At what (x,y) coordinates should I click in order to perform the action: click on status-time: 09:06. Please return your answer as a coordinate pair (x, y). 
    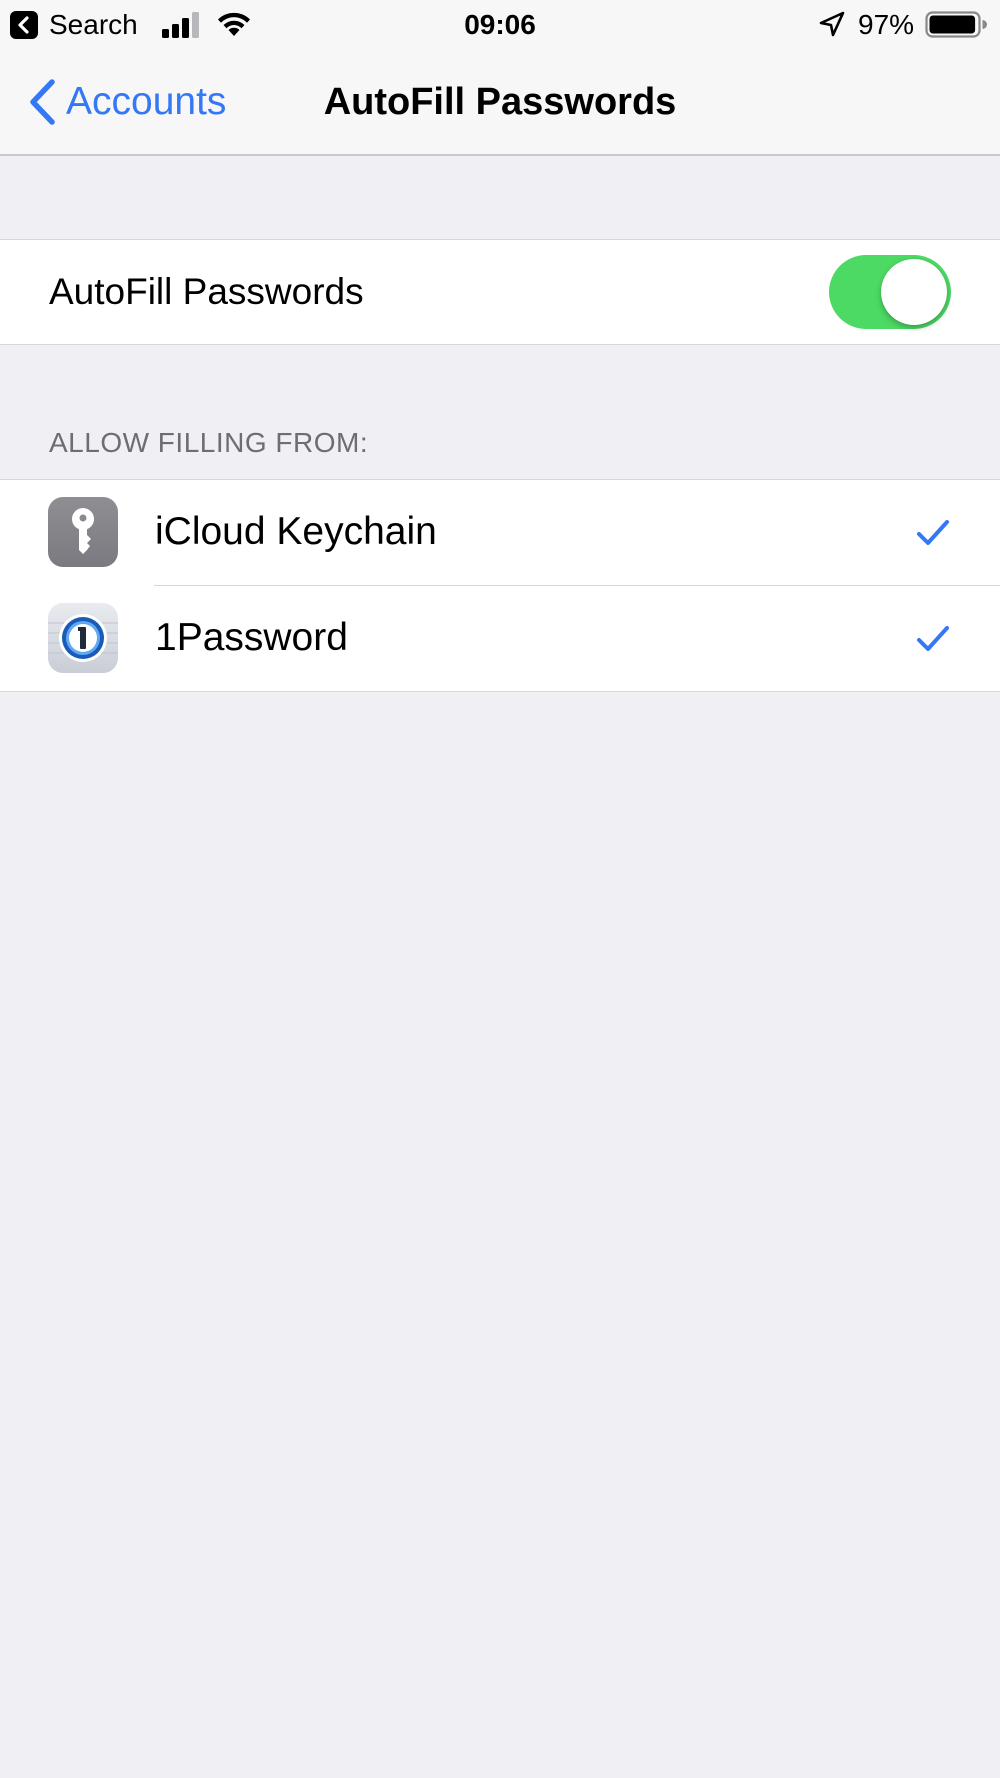
    Looking at the image, I should click on (500, 24).